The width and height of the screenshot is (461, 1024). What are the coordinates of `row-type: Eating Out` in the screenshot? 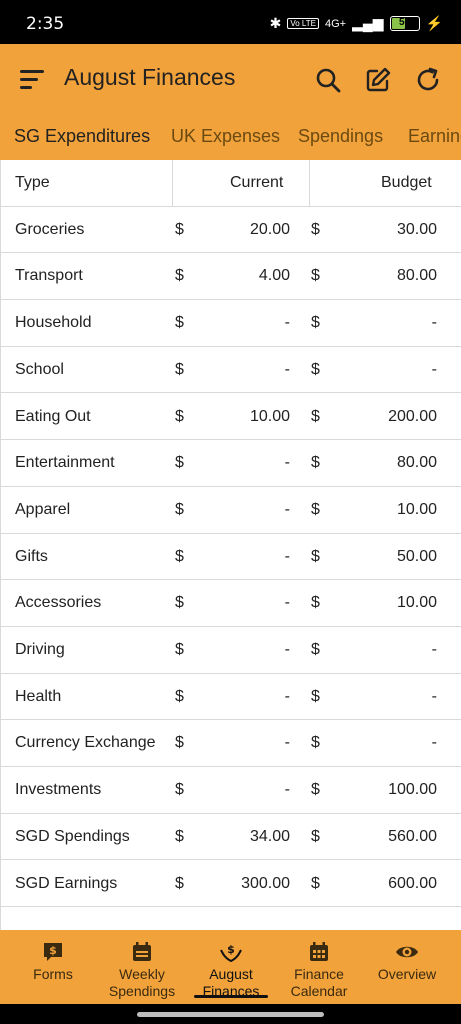 It's located at (53, 416).